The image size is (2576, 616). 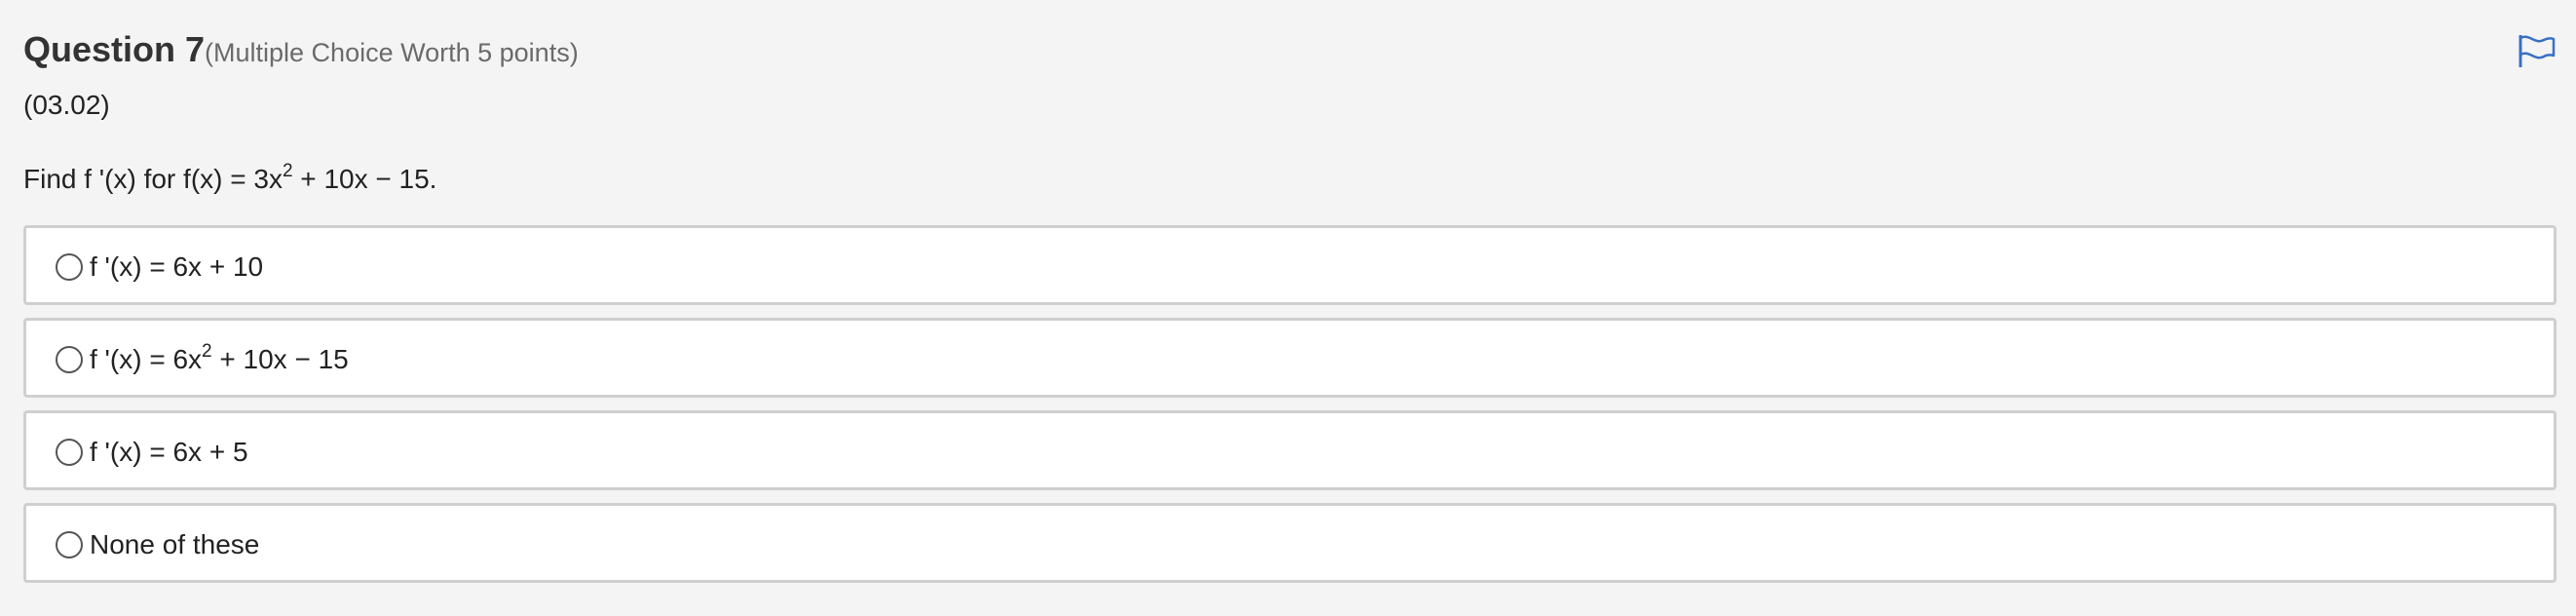 What do you see at coordinates (207, 351) in the screenshot?
I see `option-exponent: 2` at bounding box center [207, 351].